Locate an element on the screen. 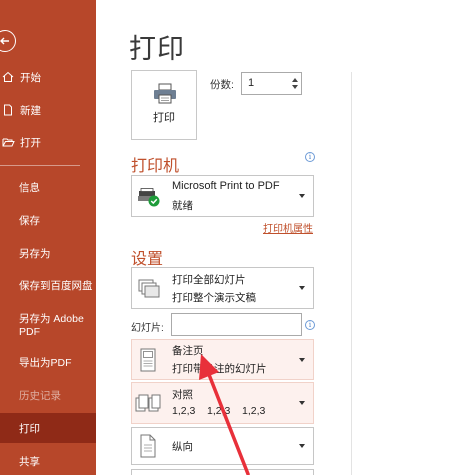 The image size is (475, 475). orientation-dropdown: 纵向 is located at coordinates (222, 446).